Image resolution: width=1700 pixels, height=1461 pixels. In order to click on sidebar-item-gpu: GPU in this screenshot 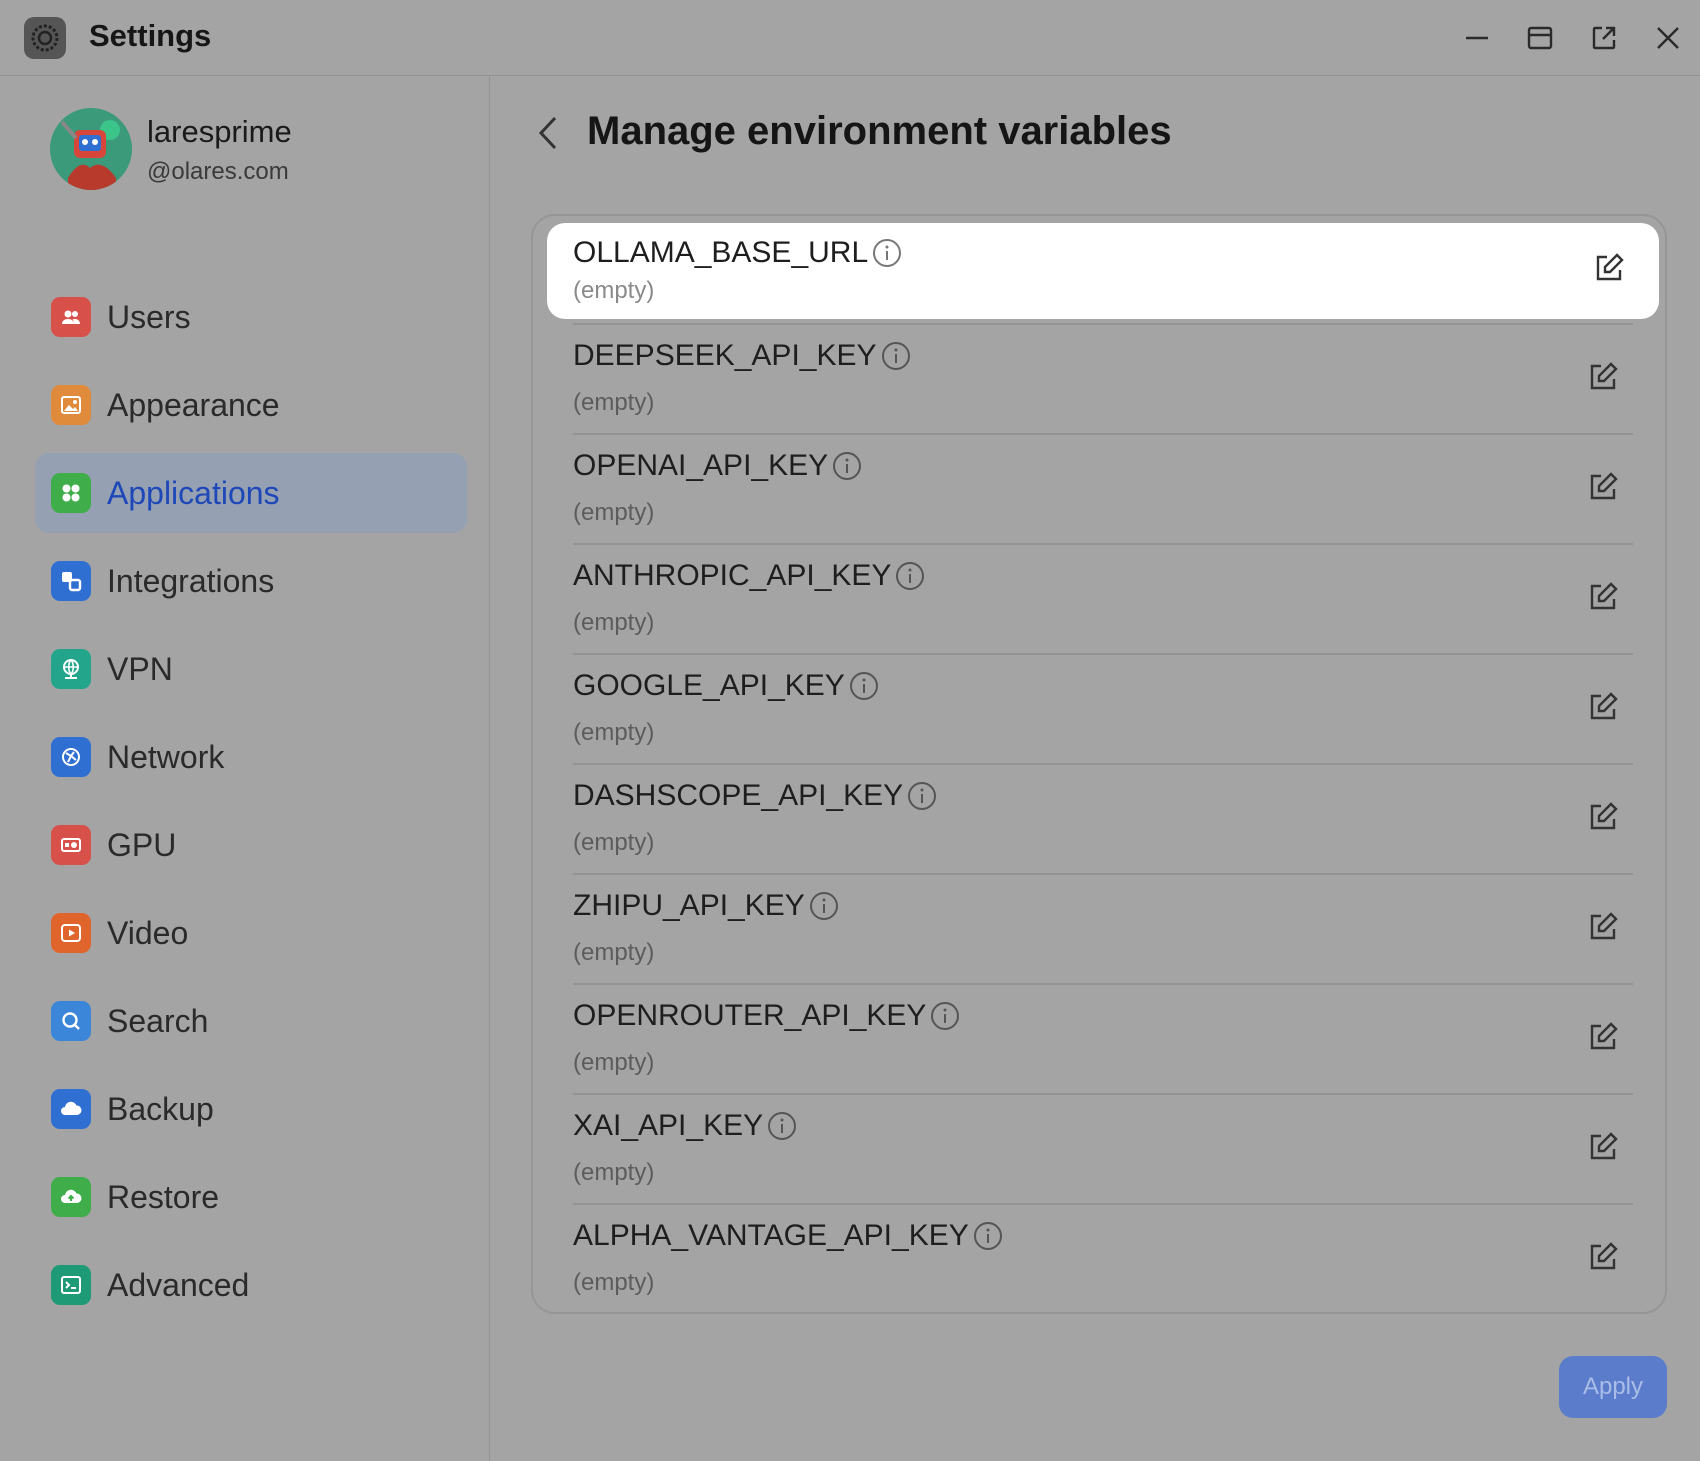, I will do `click(251, 845)`.